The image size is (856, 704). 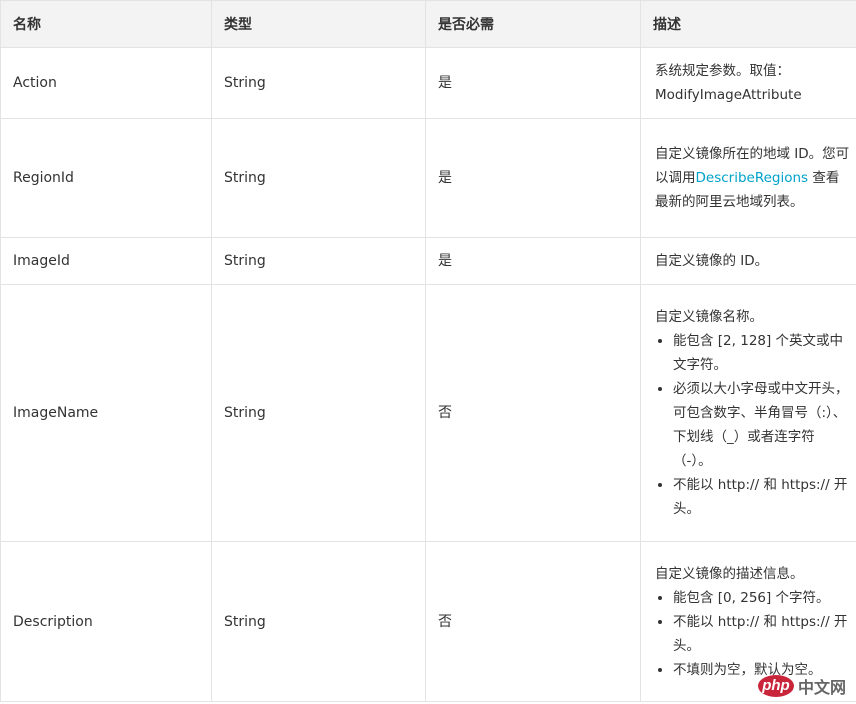 What do you see at coordinates (709, 317) in the screenshot?
I see `description-text: 自定义镜像名称。` at bounding box center [709, 317].